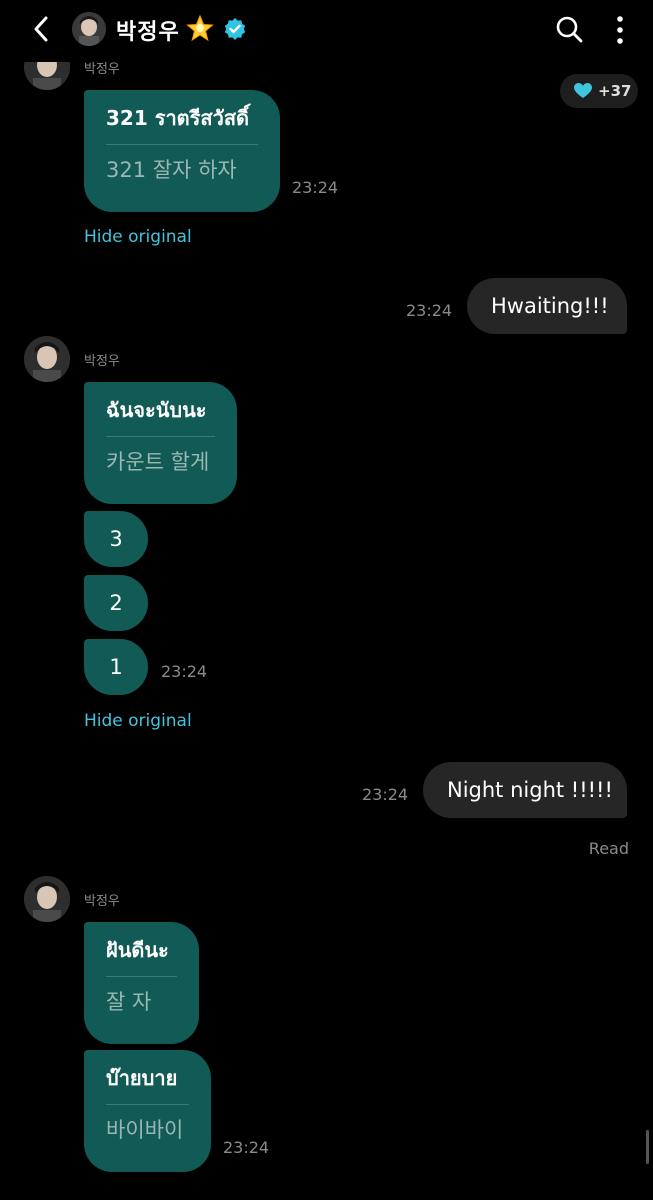  Describe the element at coordinates (178, 118) in the screenshot. I see `original-text: 321 ราตรีสวัสดิ์` at that location.